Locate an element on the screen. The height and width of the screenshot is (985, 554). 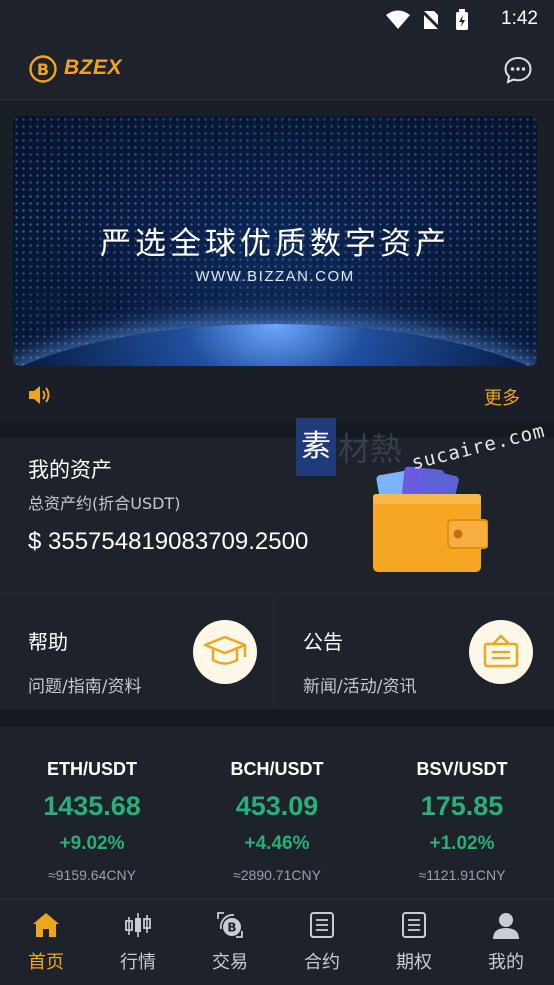
logo-text: BZEX is located at coordinates (93, 67).